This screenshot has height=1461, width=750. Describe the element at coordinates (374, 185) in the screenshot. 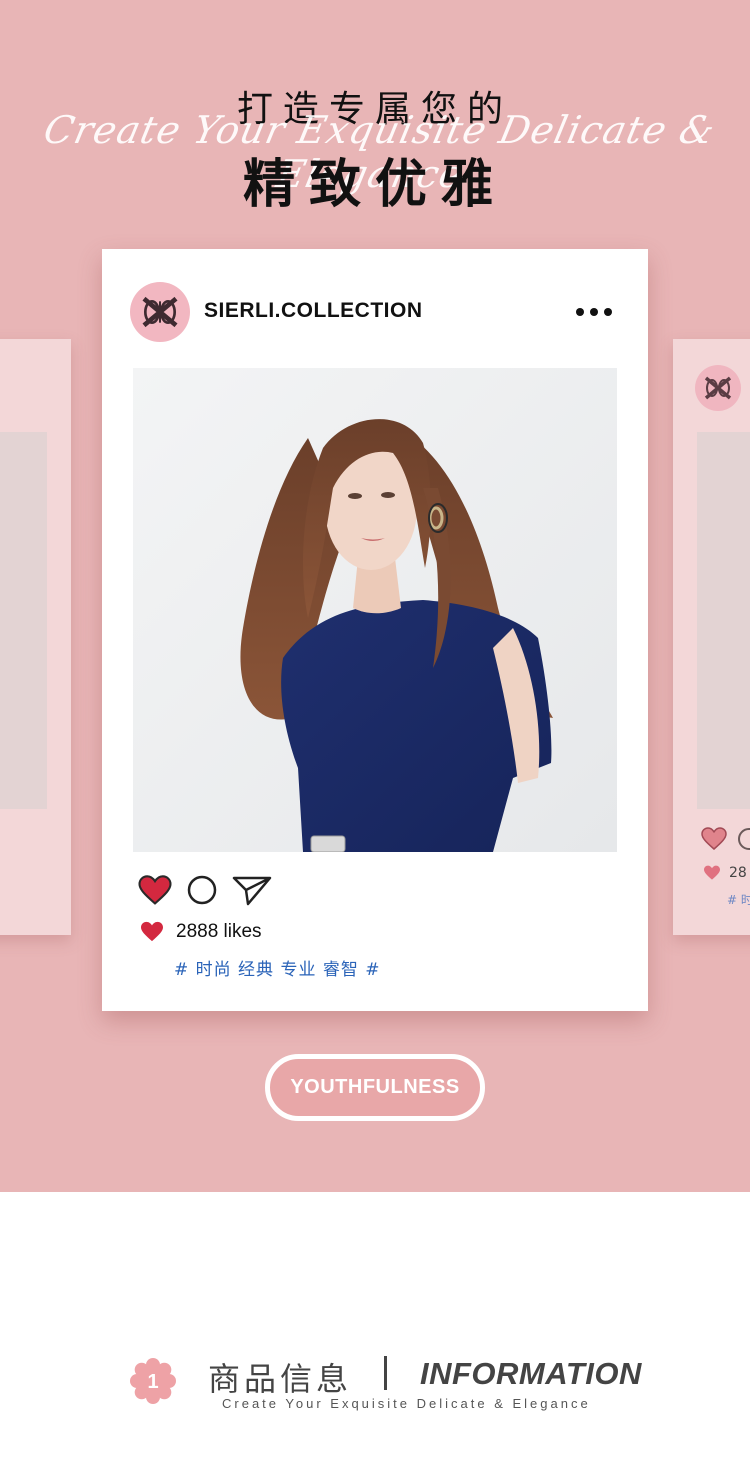

I see `headline-main: 精致优雅` at that location.